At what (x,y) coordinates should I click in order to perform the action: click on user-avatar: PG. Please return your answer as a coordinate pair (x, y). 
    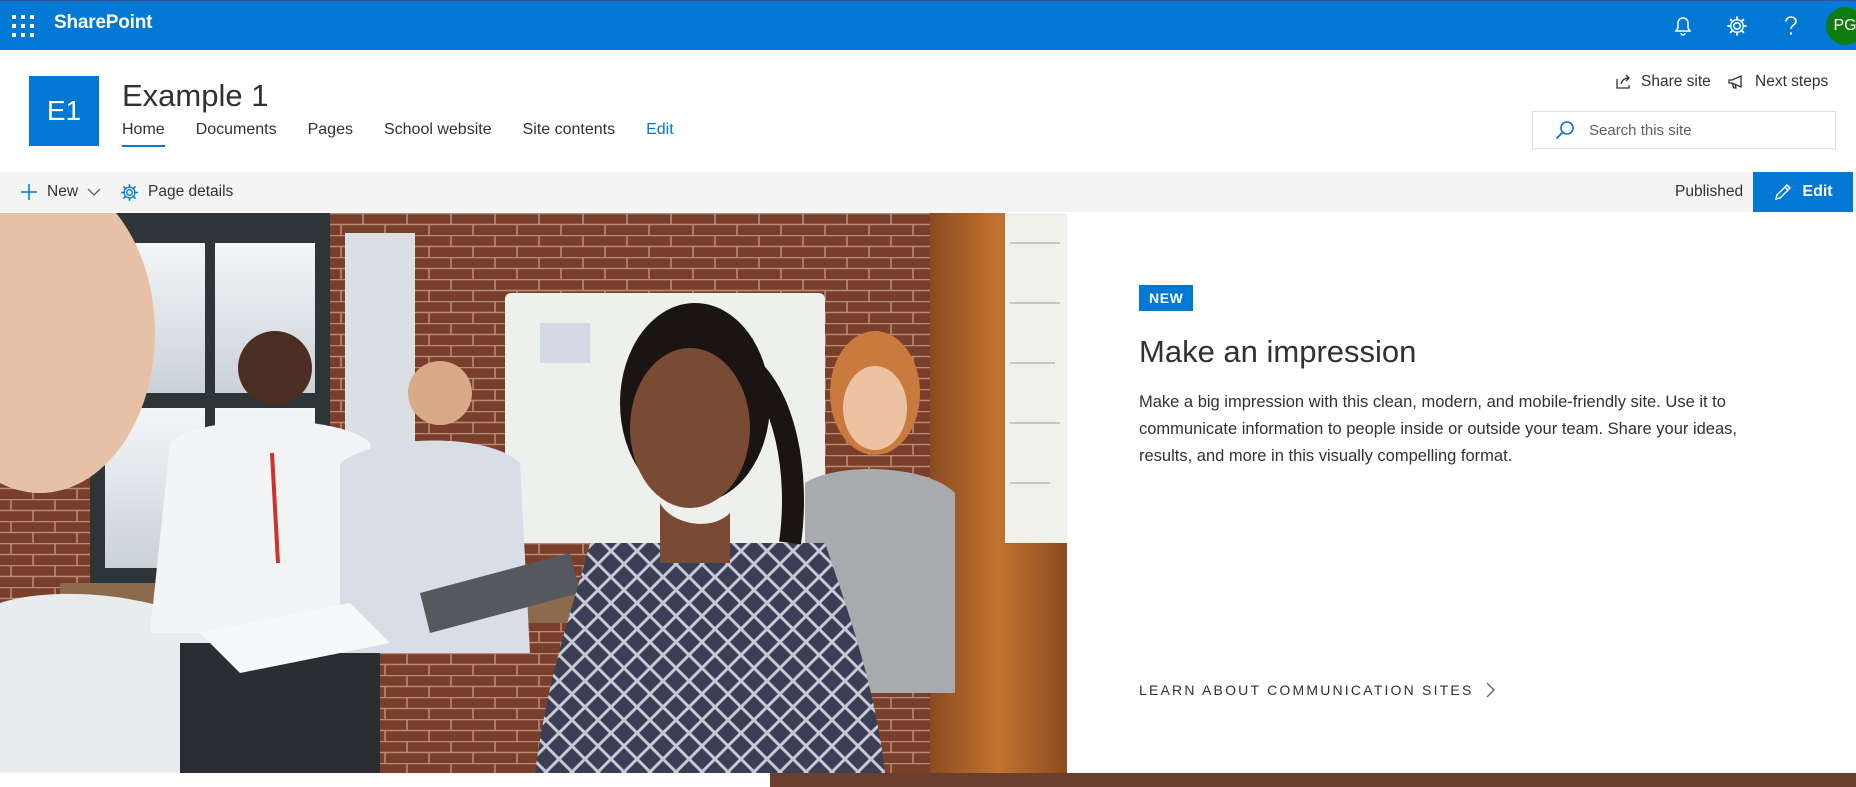
    Looking at the image, I should click on (1841, 26).